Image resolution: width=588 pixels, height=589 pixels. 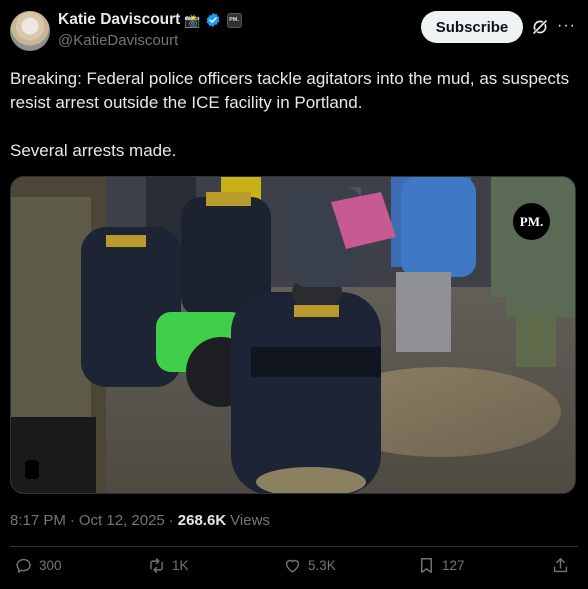 What do you see at coordinates (156, 565) in the screenshot?
I see `repost-icon` at bounding box center [156, 565].